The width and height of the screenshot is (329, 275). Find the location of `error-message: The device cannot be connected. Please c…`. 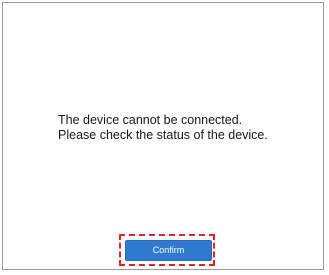

error-message: The device cannot be connected. Please c… is located at coordinates (163, 128).